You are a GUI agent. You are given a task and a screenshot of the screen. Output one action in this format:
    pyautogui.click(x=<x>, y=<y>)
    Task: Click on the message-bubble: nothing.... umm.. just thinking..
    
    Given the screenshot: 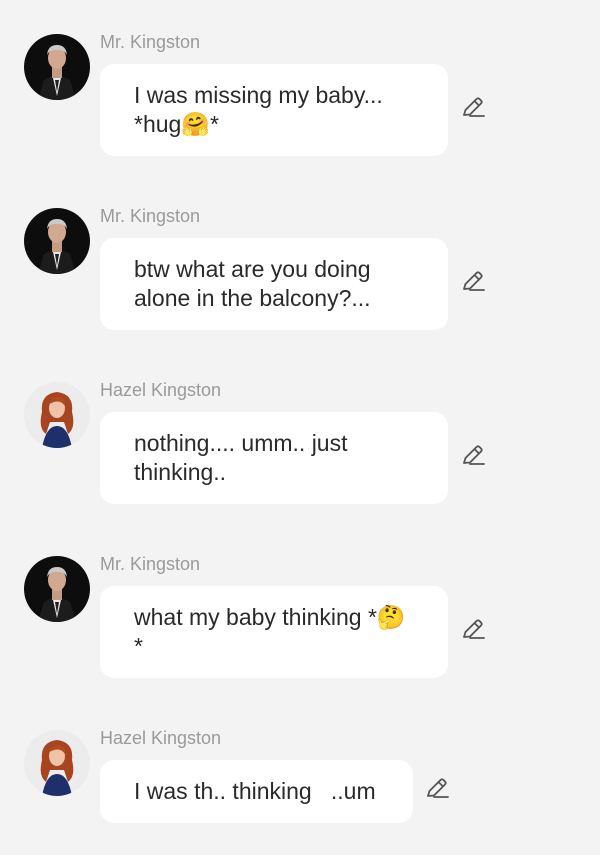 What is the action you would take?
    pyautogui.click(x=274, y=458)
    